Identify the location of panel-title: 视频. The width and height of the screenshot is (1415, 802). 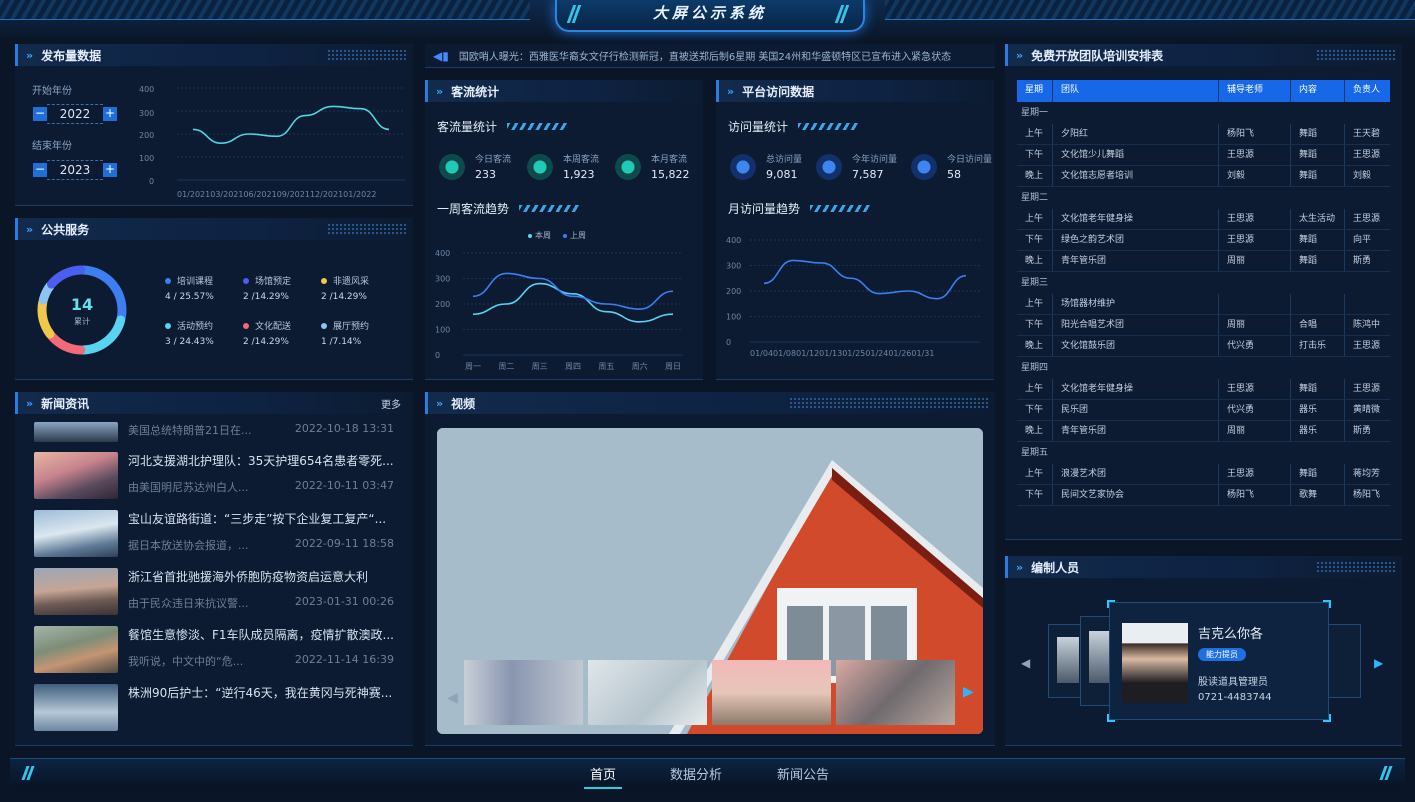
(463, 403).